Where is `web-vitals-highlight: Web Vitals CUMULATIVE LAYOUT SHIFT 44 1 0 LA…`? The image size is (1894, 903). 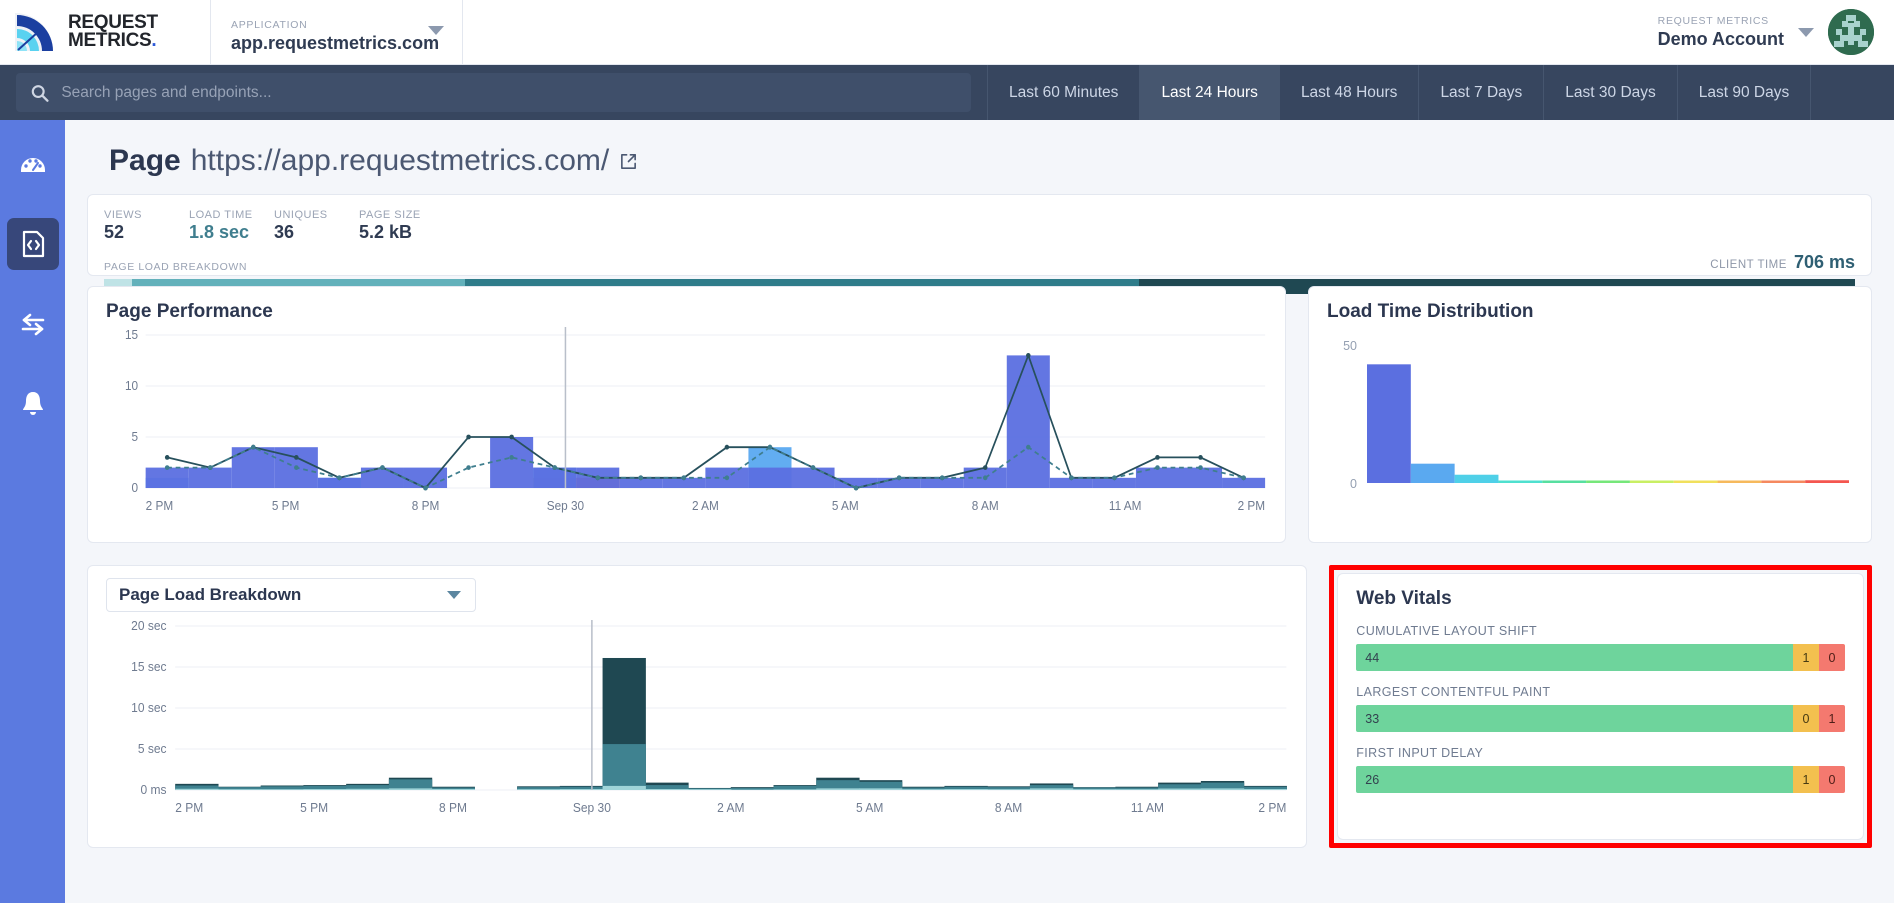
web-vitals-highlight: Web Vitals CUMULATIVE LAYOUT SHIFT 44 1 0 LA… is located at coordinates (1600, 706).